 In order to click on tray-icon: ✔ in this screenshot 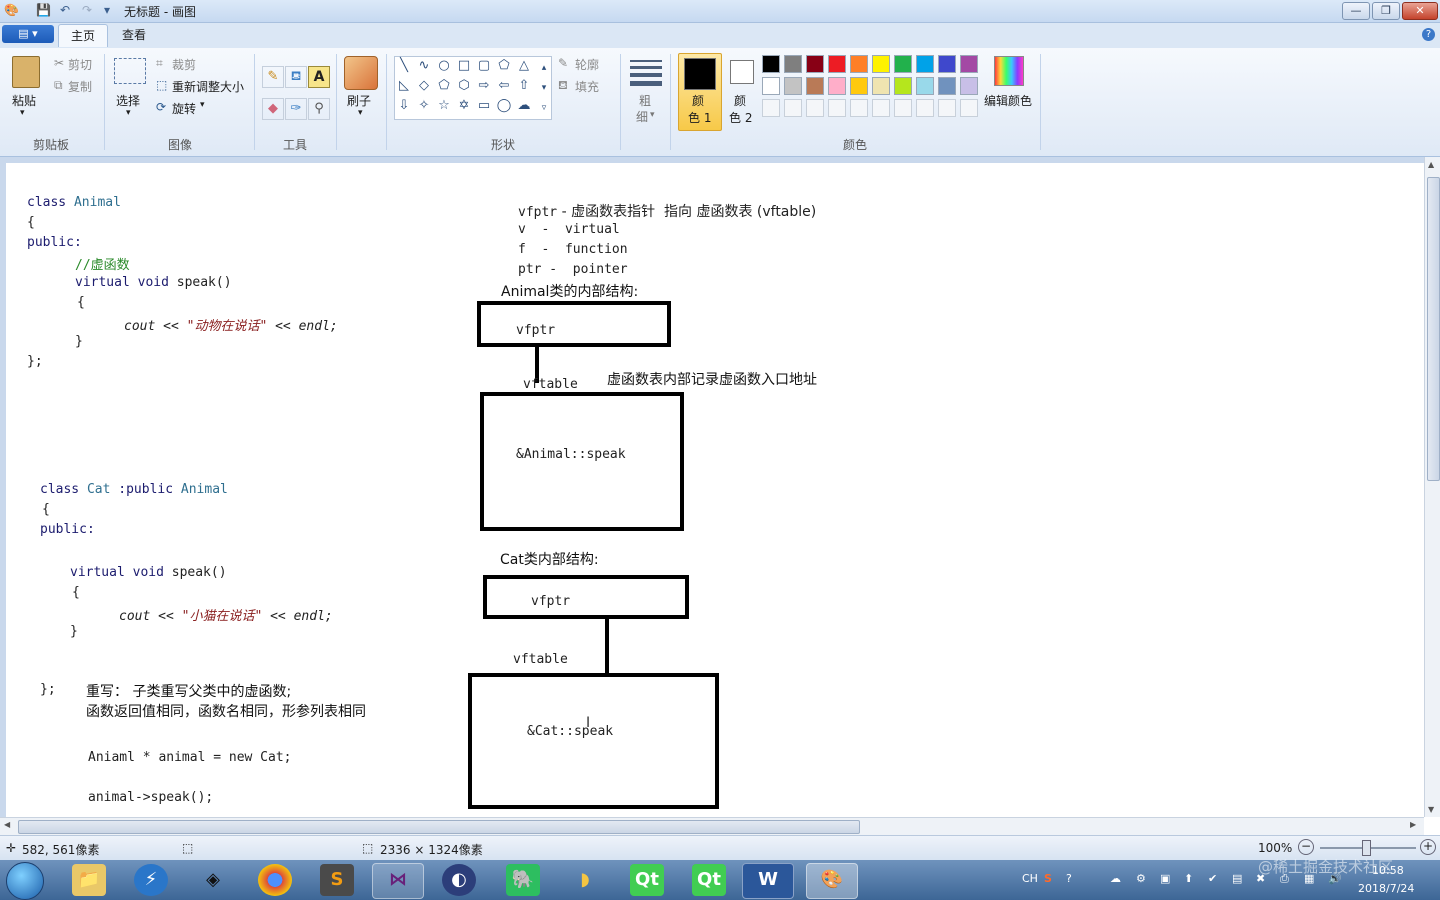, I will do `click(1212, 878)`.